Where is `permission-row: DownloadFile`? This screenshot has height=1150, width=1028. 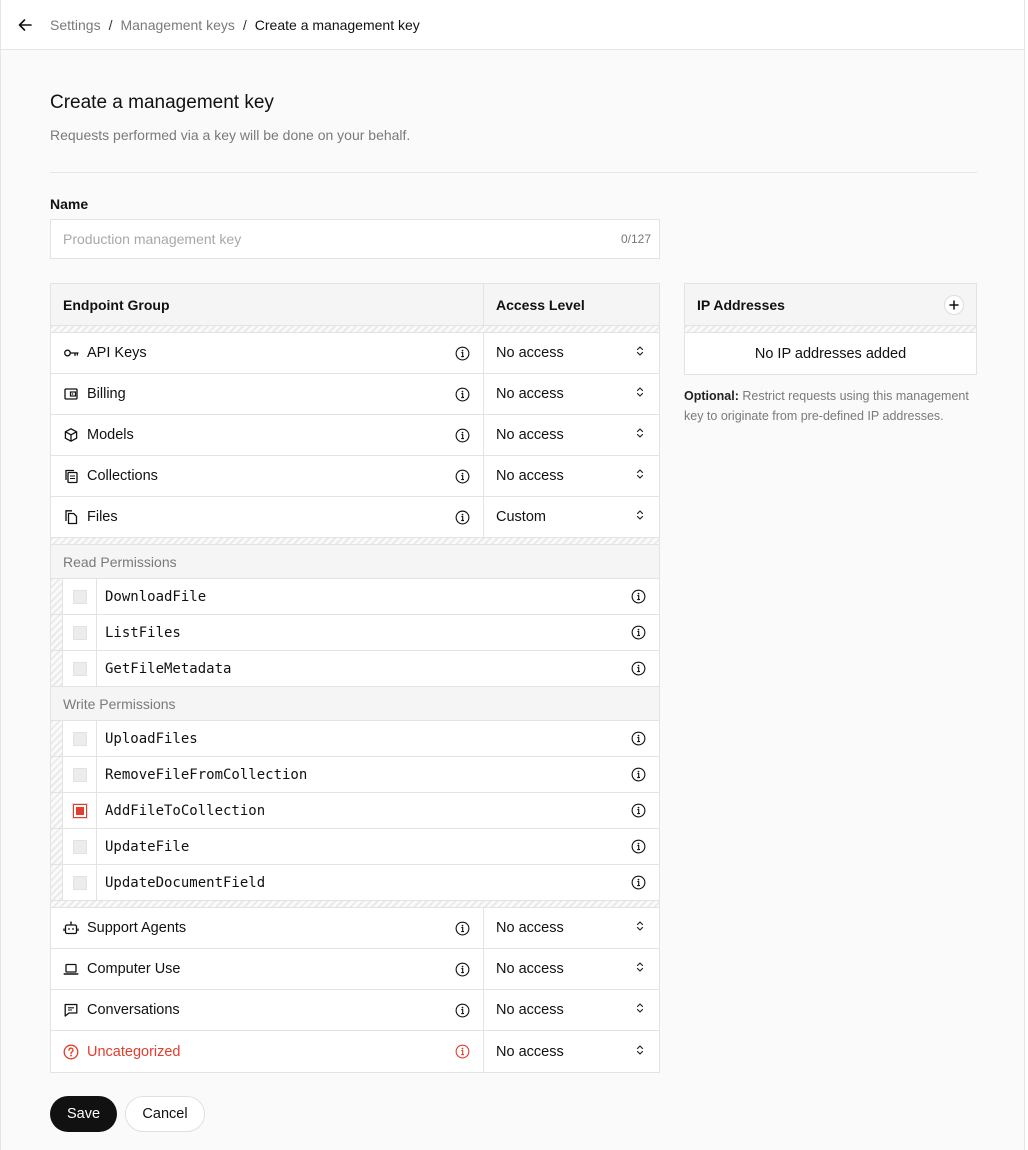 permission-row: DownloadFile is located at coordinates (355, 597).